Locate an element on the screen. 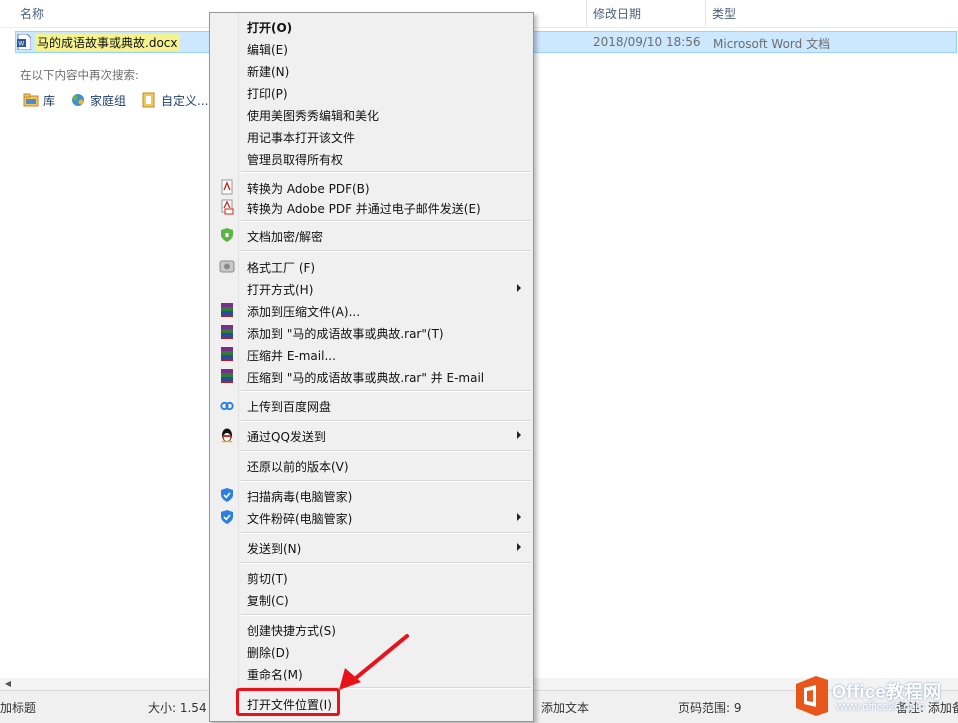 The width and height of the screenshot is (958, 723). menu-label: 复制(C) is located at coordinates (268, 601).